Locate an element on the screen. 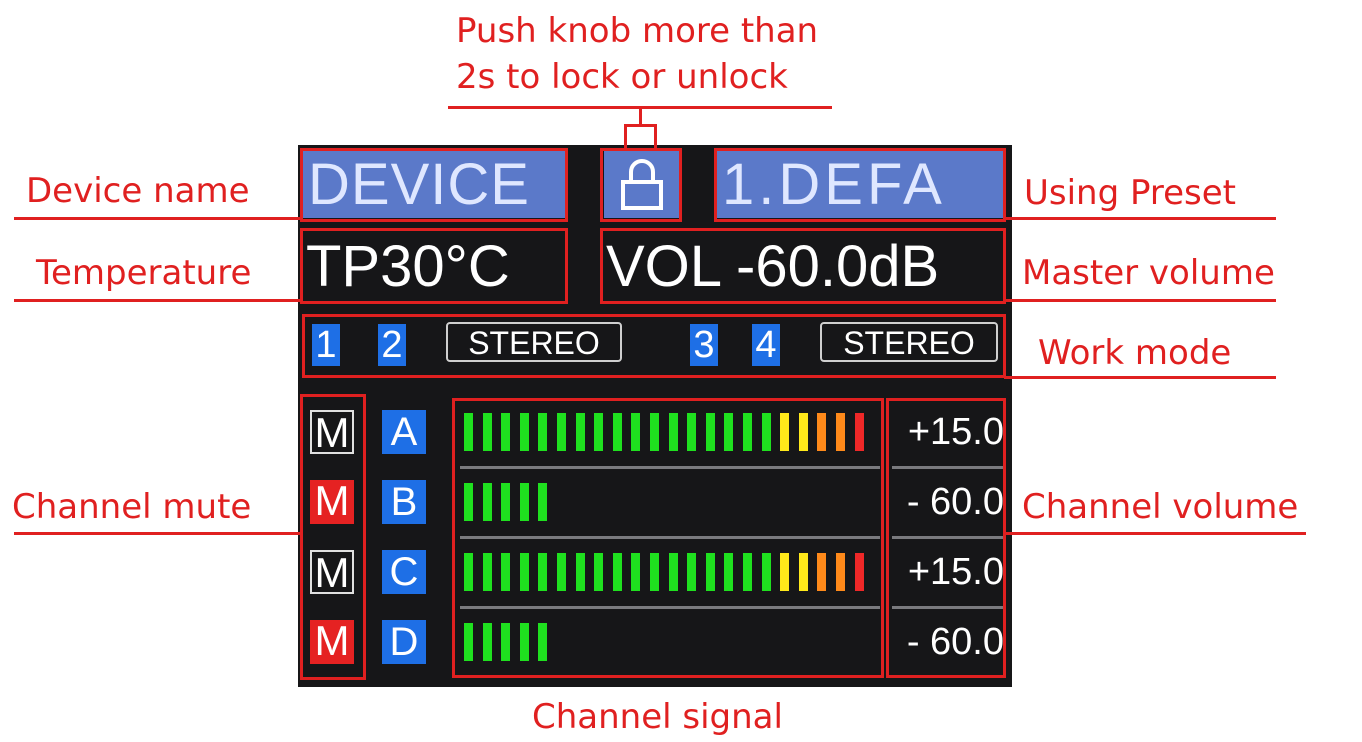  channel-badge-c: C is located at coordinates (404, 572).